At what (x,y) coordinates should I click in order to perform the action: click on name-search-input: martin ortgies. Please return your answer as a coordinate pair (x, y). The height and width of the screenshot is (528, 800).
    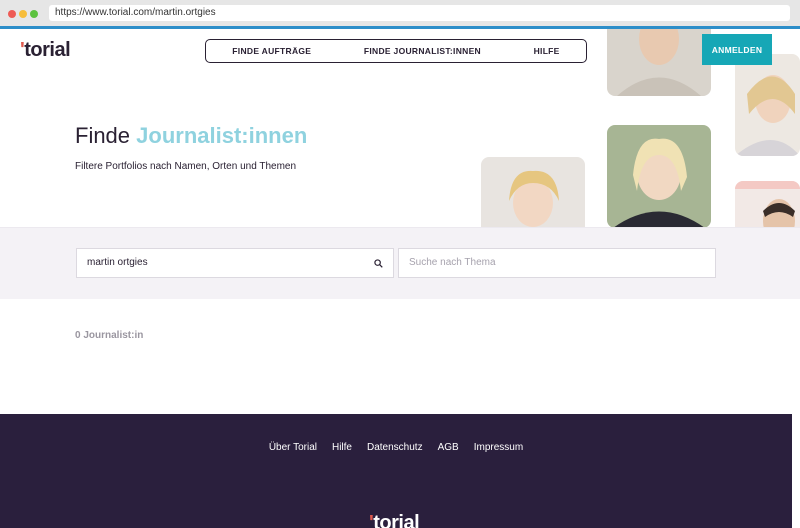
    Looking at the image, I should click on (235, 263).